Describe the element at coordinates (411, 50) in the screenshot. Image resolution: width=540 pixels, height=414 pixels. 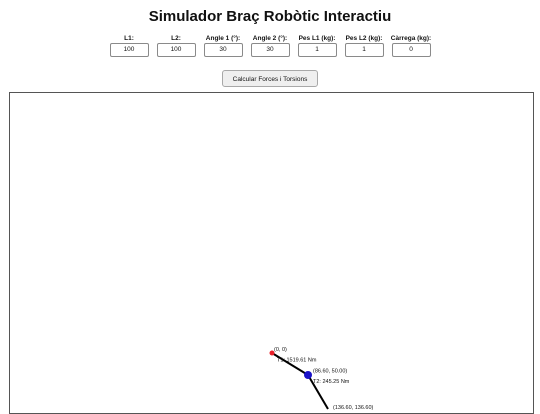
I see `load-input: 0` at that location.